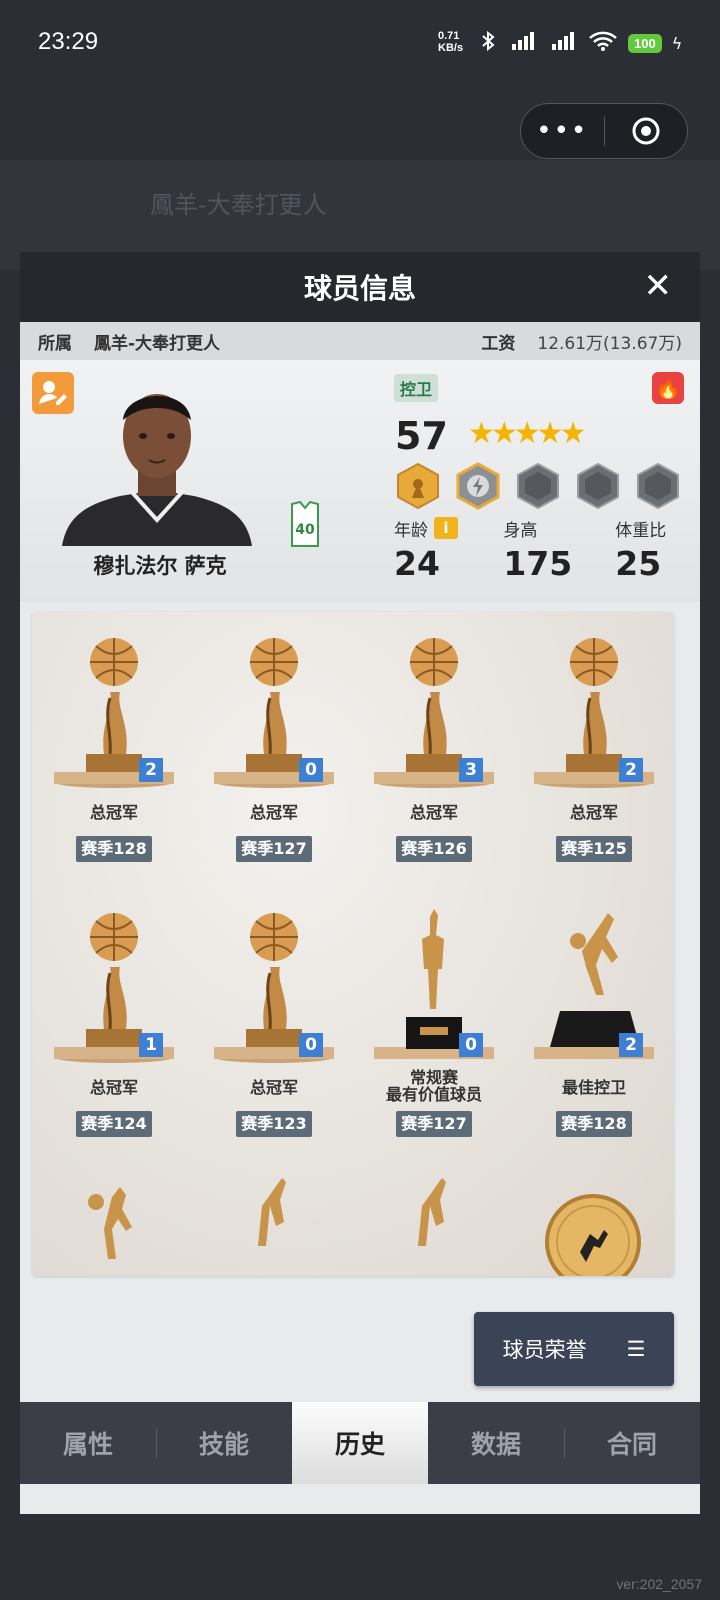 This screenshot has height=1600, width=720. What do you see at coordinates (418, 486) in the screenshot?
I see `gold-badge-icon` at bounding box center [418, 486].